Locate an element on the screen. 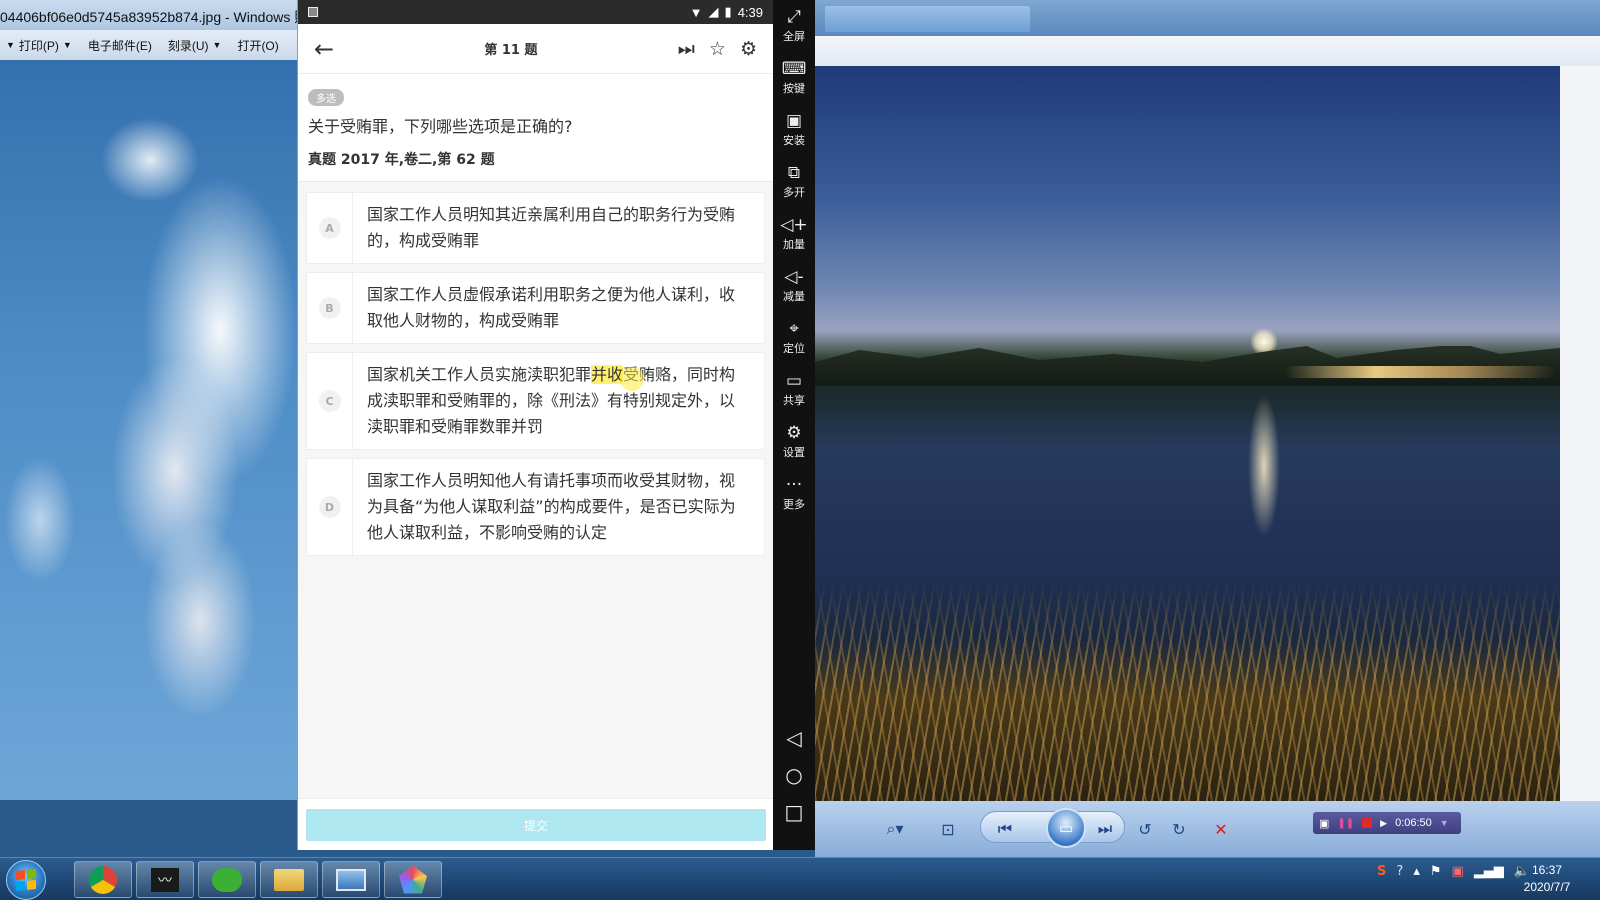  side-item-folder: ▭ 共享 is located at coordinates (794, 390).